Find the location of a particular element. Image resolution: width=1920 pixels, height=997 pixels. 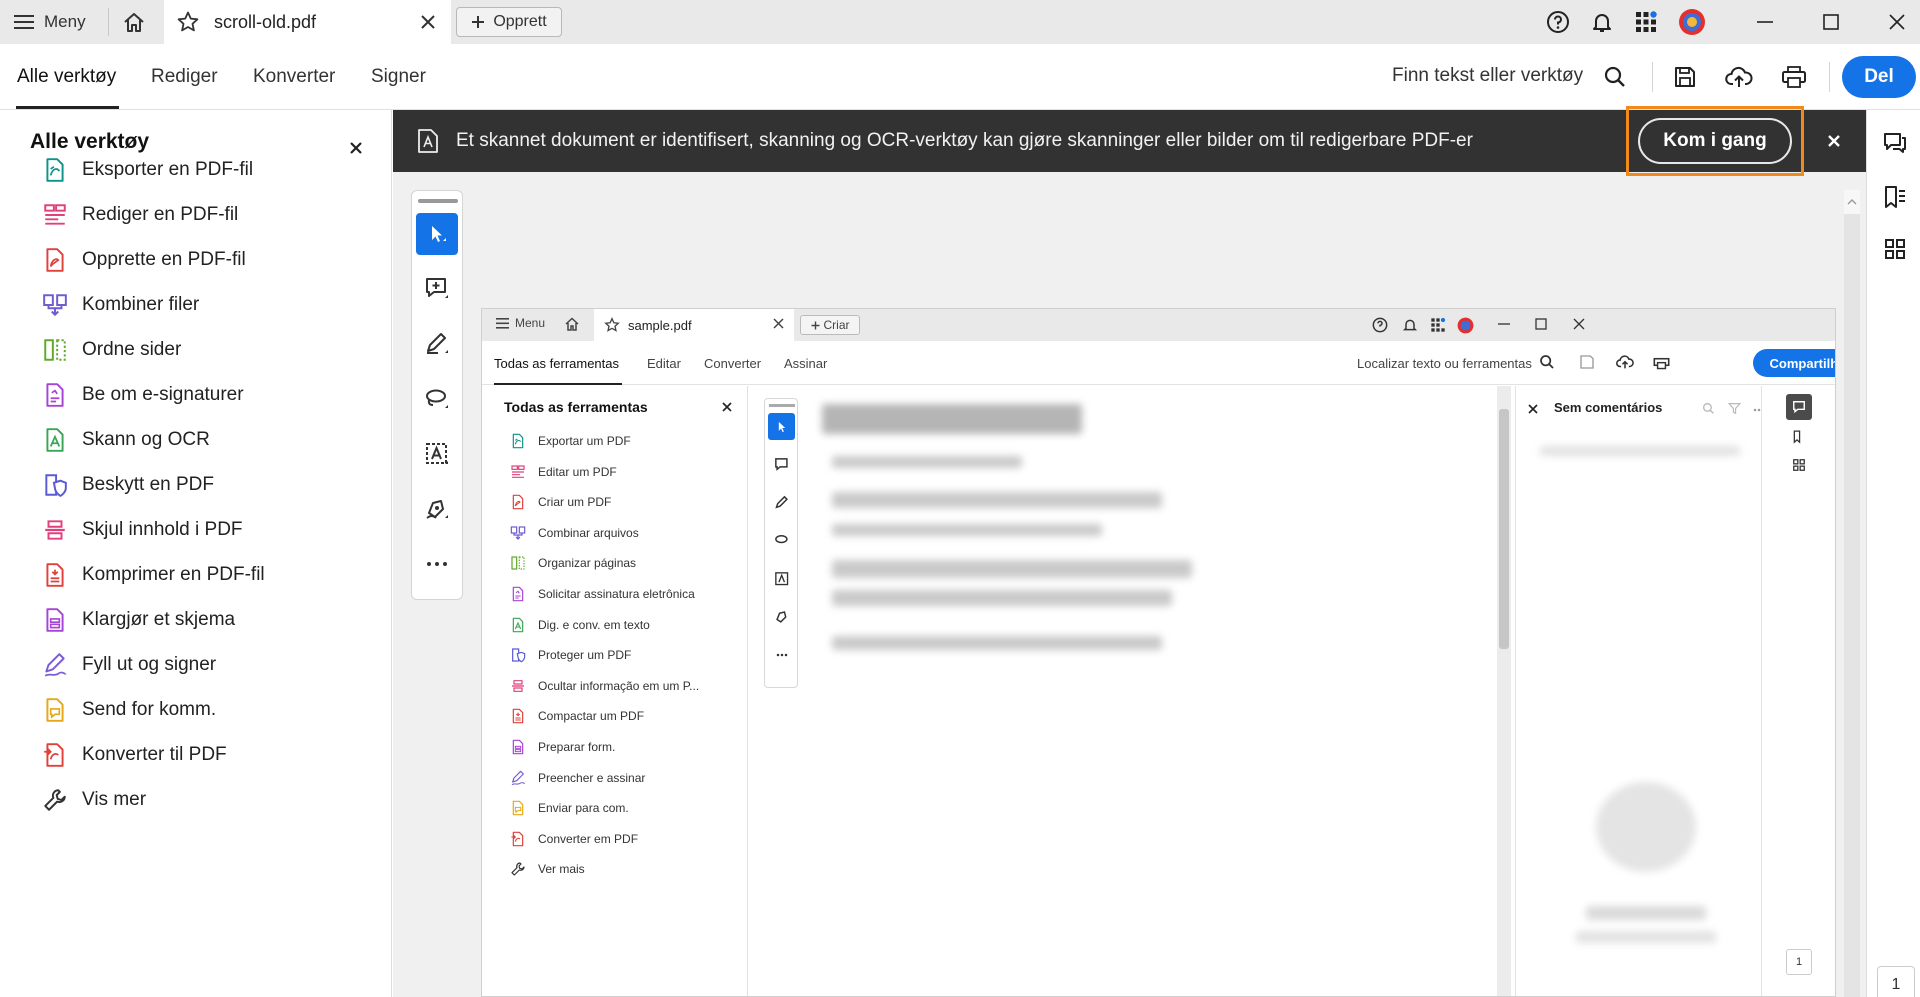

divider is located at coordinates (108, 22).